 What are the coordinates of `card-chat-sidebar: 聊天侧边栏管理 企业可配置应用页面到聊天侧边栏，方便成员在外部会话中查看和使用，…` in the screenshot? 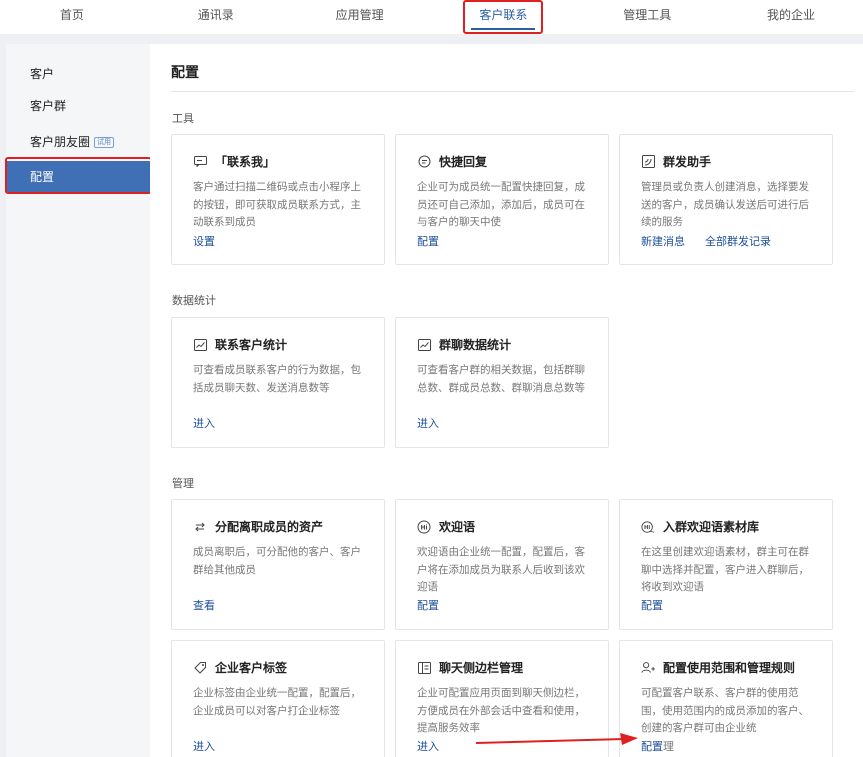 It's located at (502, 698).